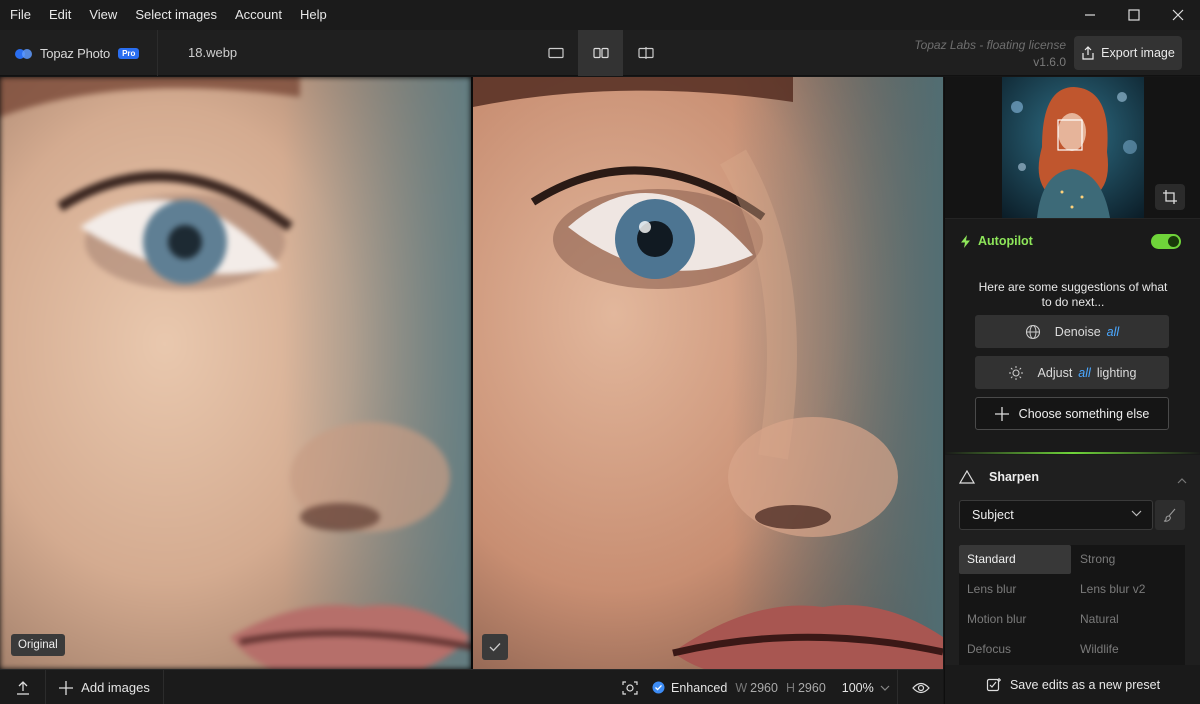 The height and width of the screenshot is (704, 1200). I want to click on autopilot-toggle, so click(1166, 241).